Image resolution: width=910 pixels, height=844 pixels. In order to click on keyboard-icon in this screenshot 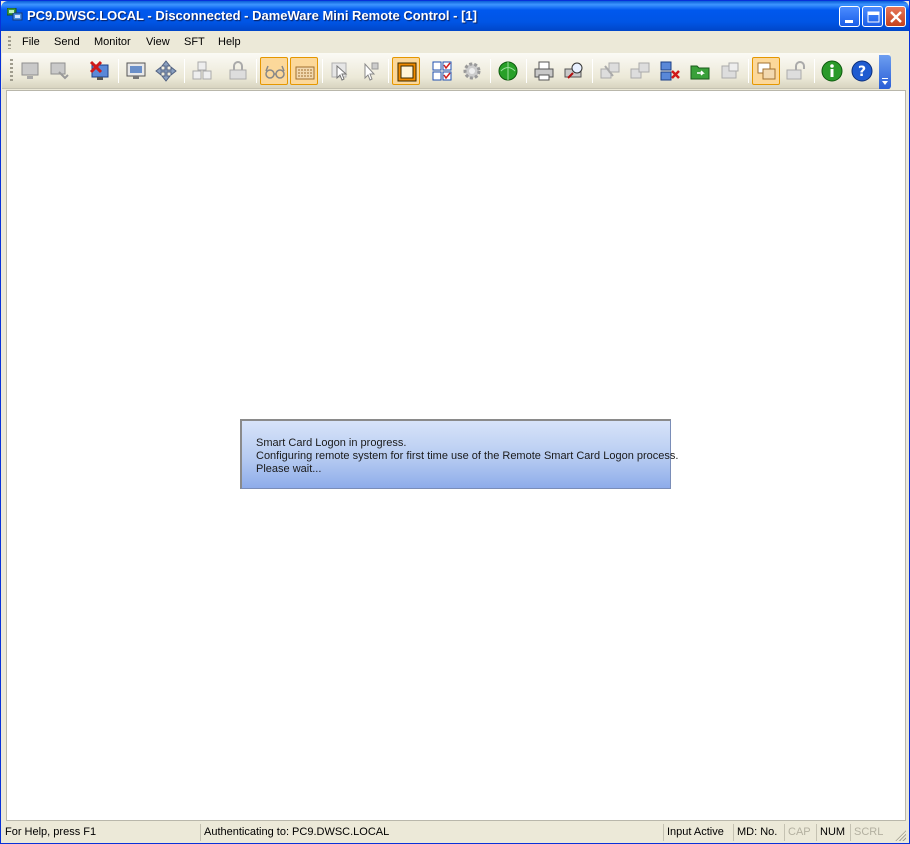, I will do `click(305, 73)`.